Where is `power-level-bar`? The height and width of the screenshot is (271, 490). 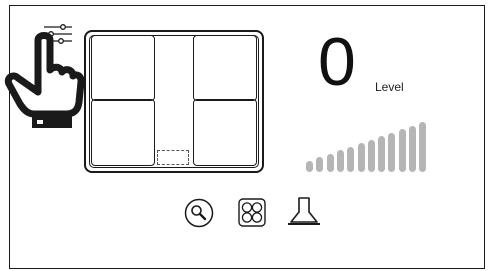
power-level-bar is located at coordinates (368, 146).